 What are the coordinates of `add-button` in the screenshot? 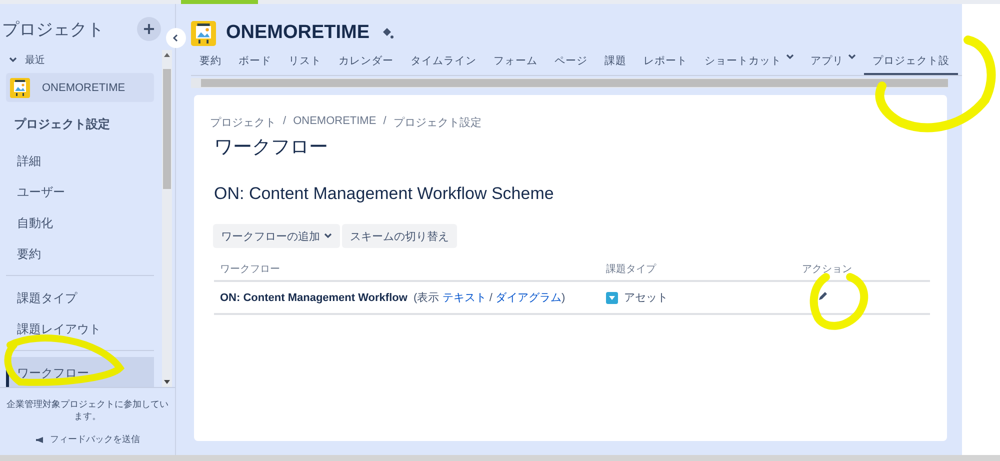 It's located at (149, 29).